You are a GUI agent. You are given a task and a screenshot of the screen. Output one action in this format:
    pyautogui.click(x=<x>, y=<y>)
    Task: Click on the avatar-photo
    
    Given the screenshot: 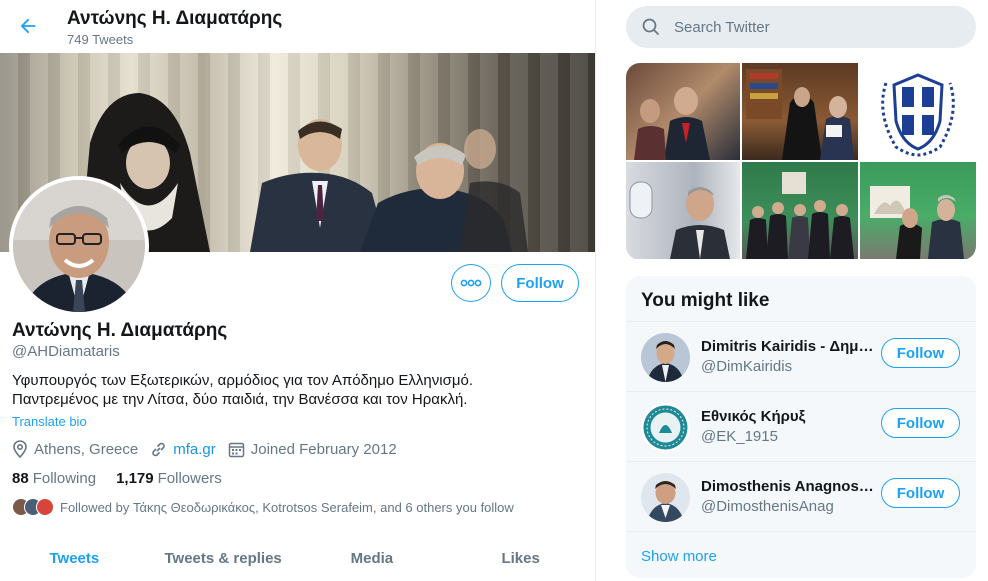 What is the action you would take?
    pyautogui.click(x=79, y=246)
    